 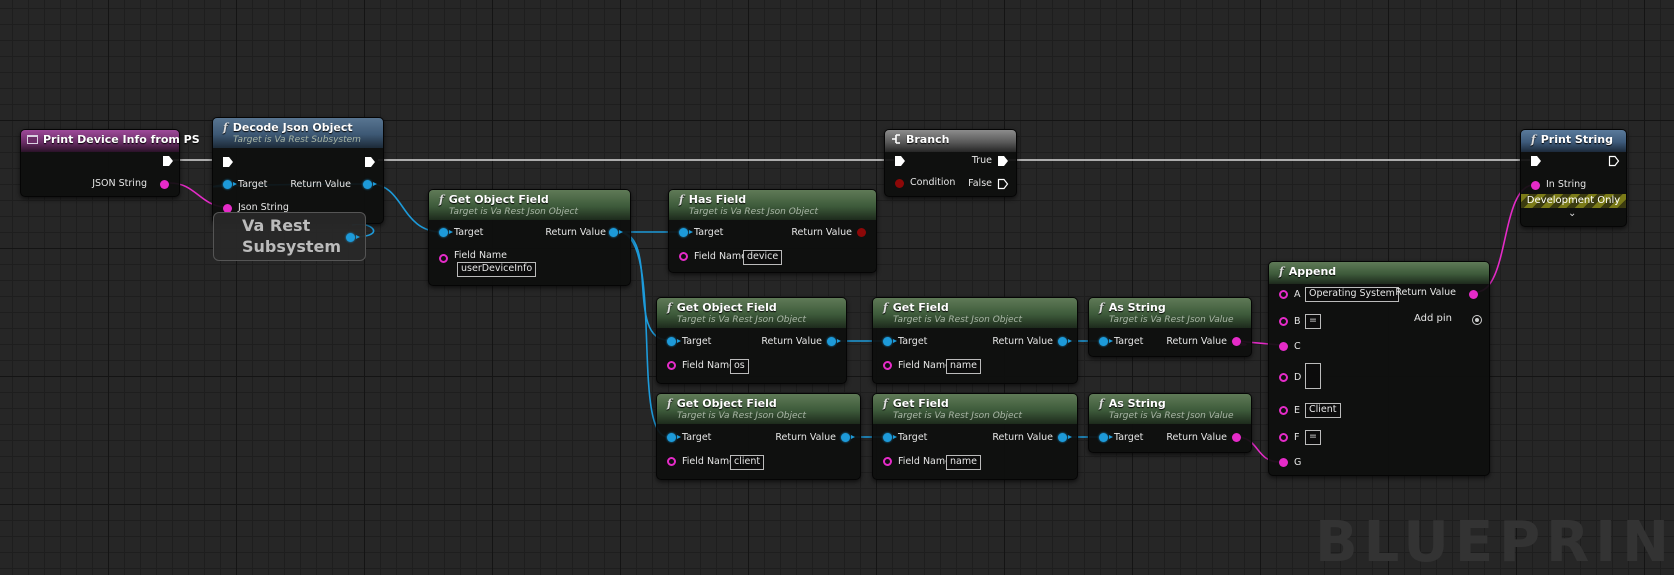 I want to click on decode-subtitle: Target is Va Rest Subsystem, so click(x=297, y=140).